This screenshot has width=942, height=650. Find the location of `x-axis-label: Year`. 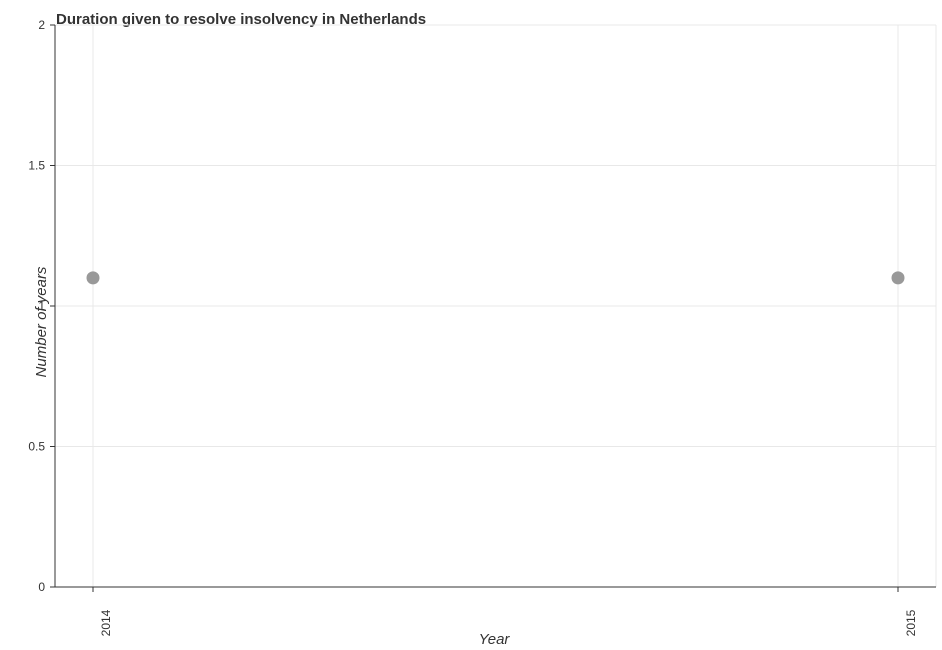

x-axis-label: Year is located at coordinates (495, 639).